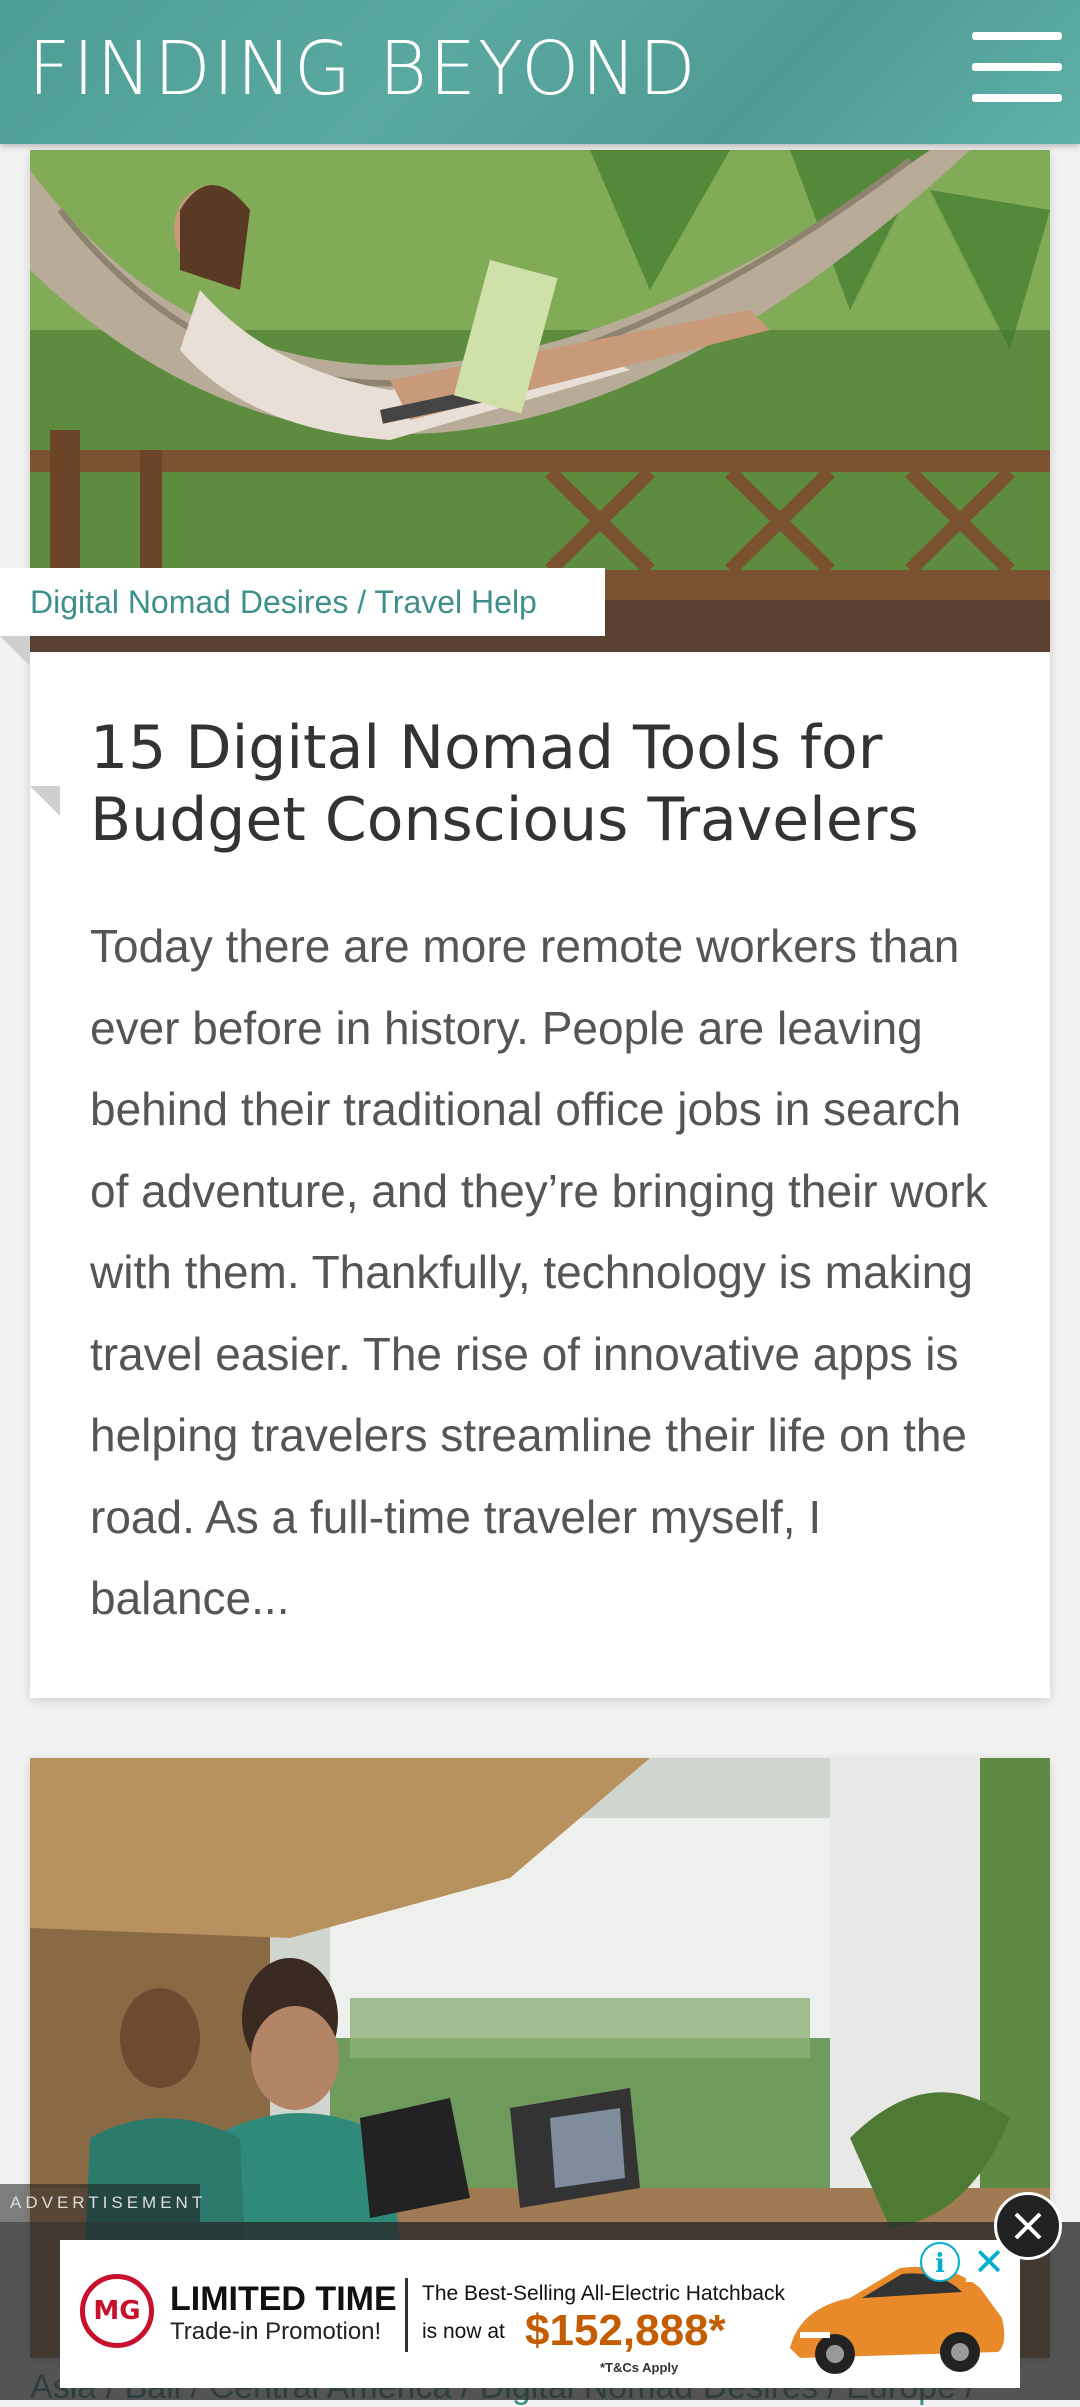 Image resolution: width=1080 pixels, height=2407 pixels. I want to click on ad-subline: Trade-in Promotion!, so click(276, 2331).